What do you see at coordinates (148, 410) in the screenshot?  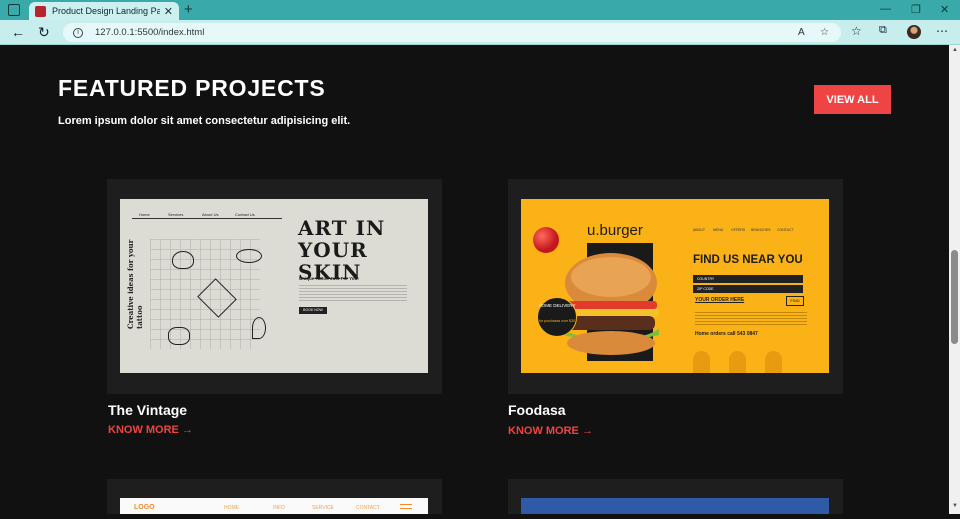 I see `project-name: The Vintage` at bounding box center [148, 410].